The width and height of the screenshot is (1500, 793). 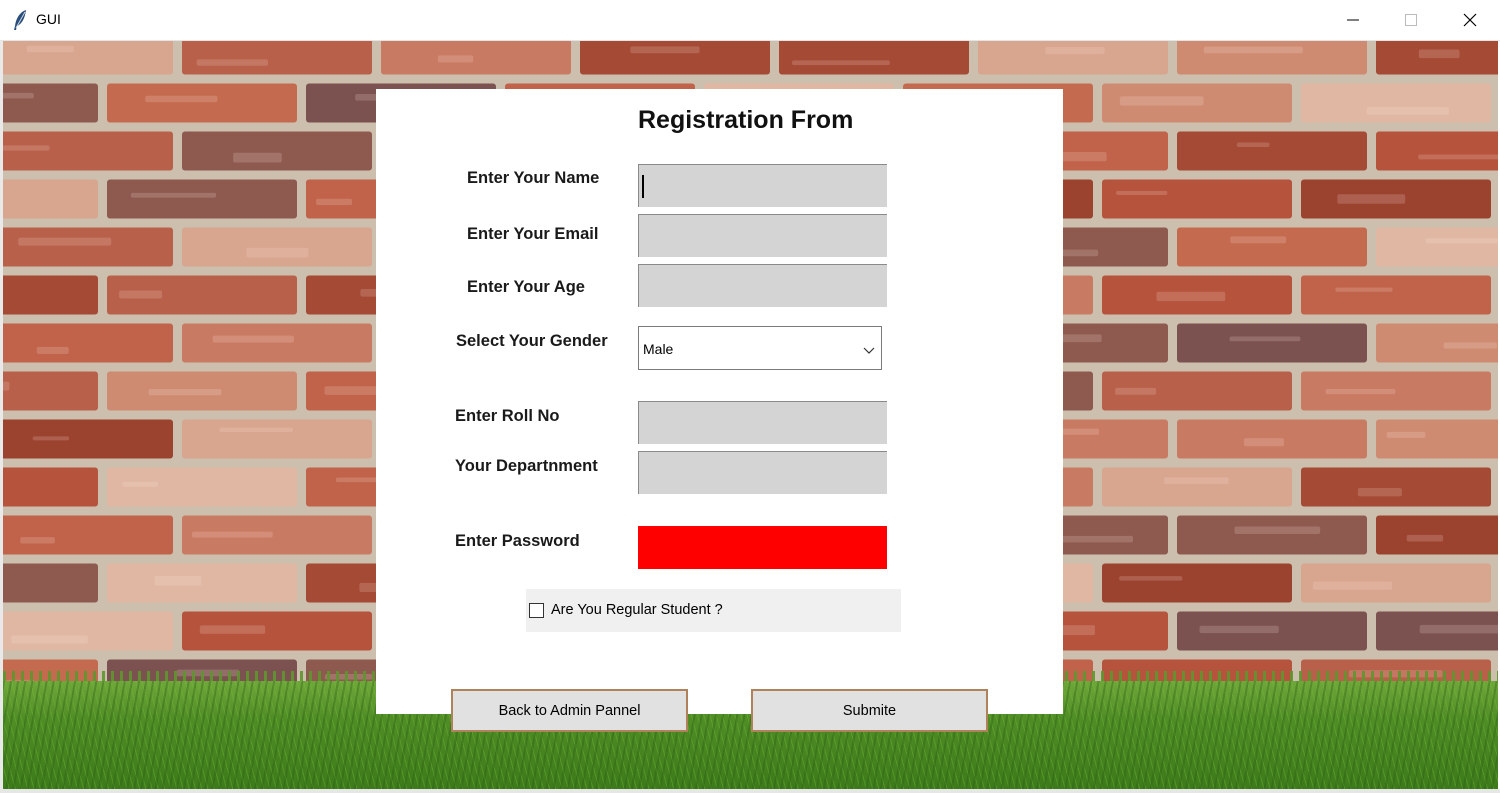 What do you see at coordinates (48, 19) in the screenshot?
I see `window-title: GUI` at bounding box center [48, 19].